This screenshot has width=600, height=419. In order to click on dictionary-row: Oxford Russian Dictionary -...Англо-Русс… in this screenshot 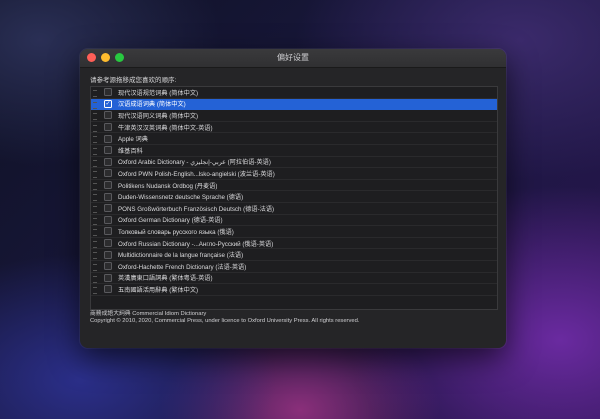, I will do `click(294, 244)`.